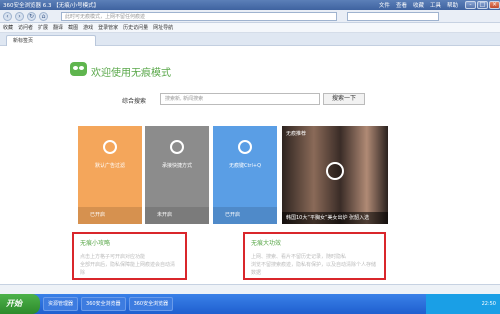 The height and width of the screenshot is (314, 500). Describe the element at coordinates (43, 27) in the screenshot. I see `fav-item: 扩展` at that location.